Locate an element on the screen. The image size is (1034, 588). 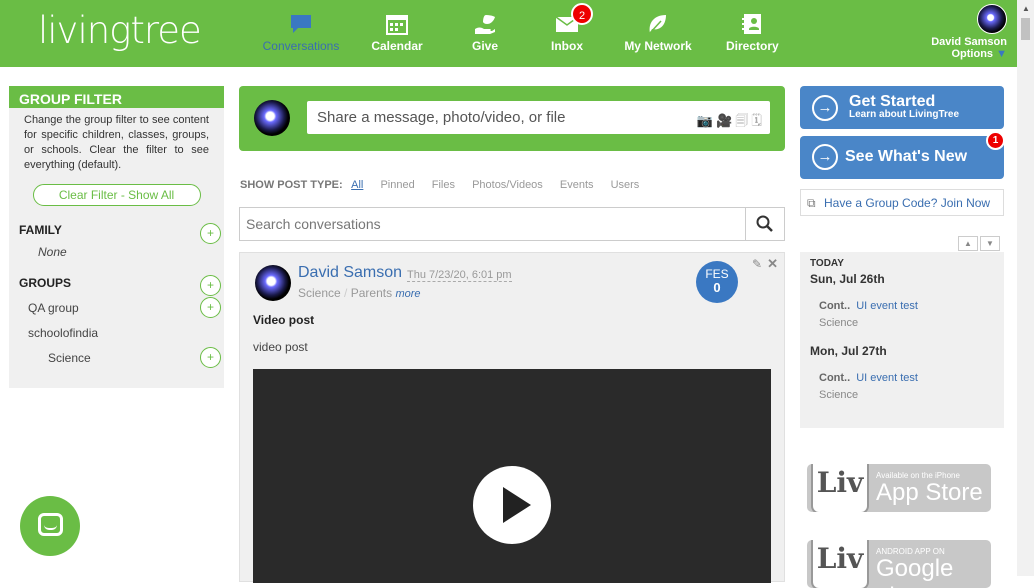
user-menu: David Samson Options ▼ is located at coordinates (969, 32).